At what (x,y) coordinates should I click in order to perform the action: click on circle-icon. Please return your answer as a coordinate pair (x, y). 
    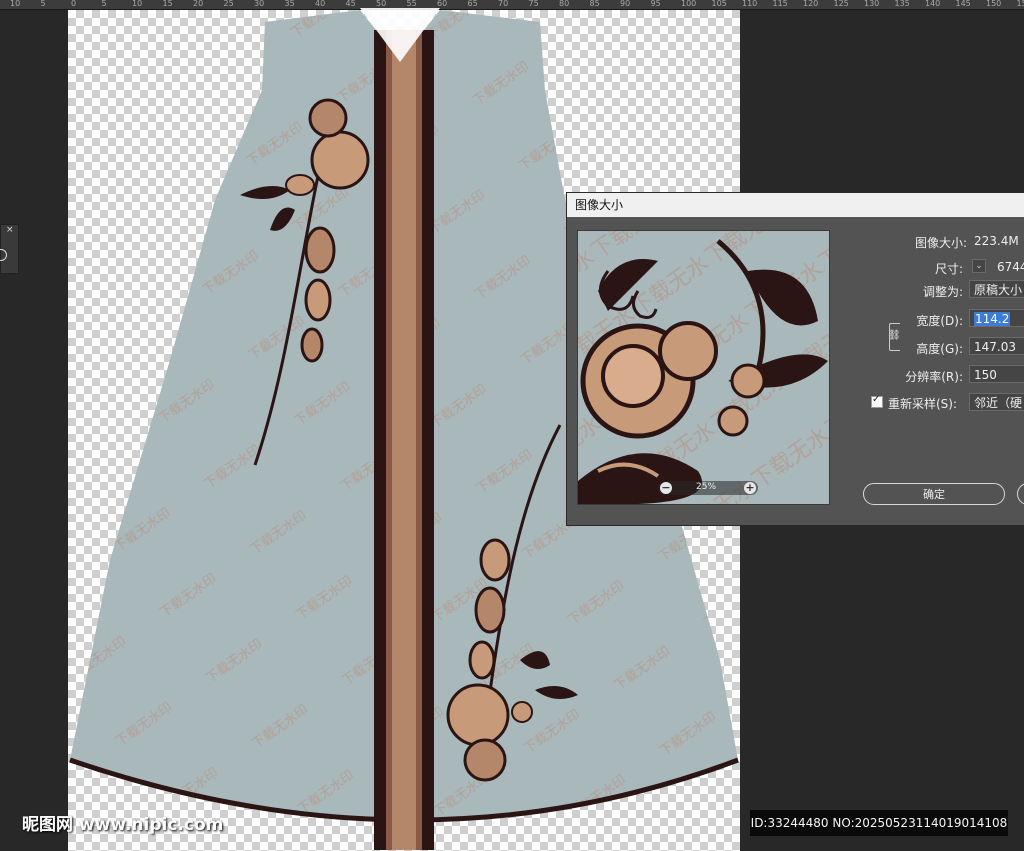
    Looking at the image, I should click on (3, 255).